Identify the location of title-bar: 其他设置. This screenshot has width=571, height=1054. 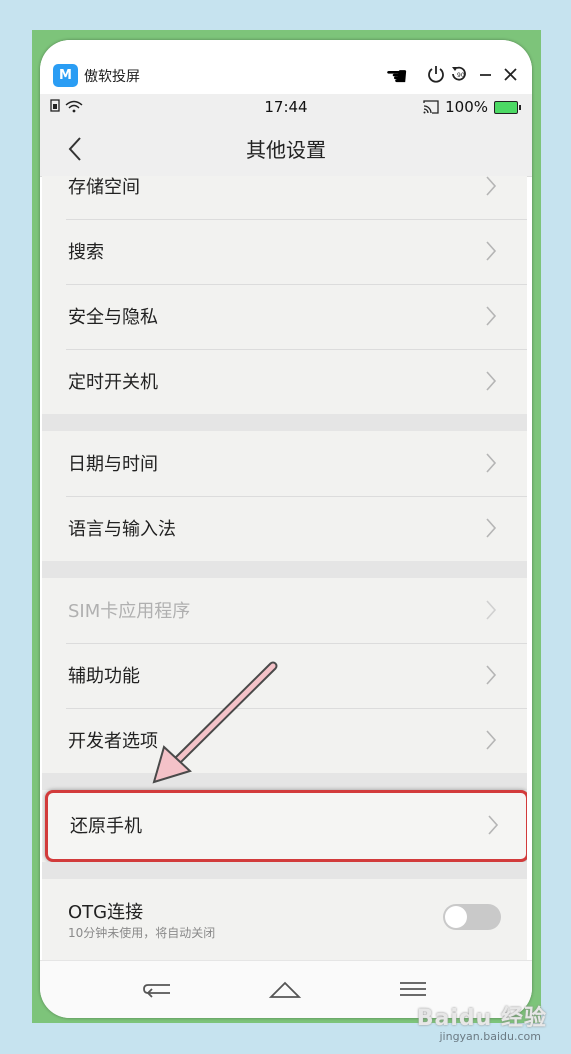
(286, 148).